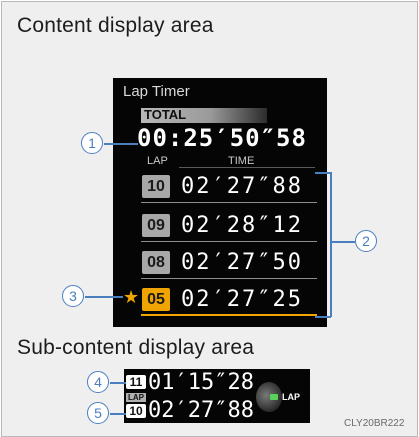 This screenshot has height=437, width=419. Describe the element at coordinates (242, 262) in the screenshot. I see `lap-time: 02′27″50` at that location.